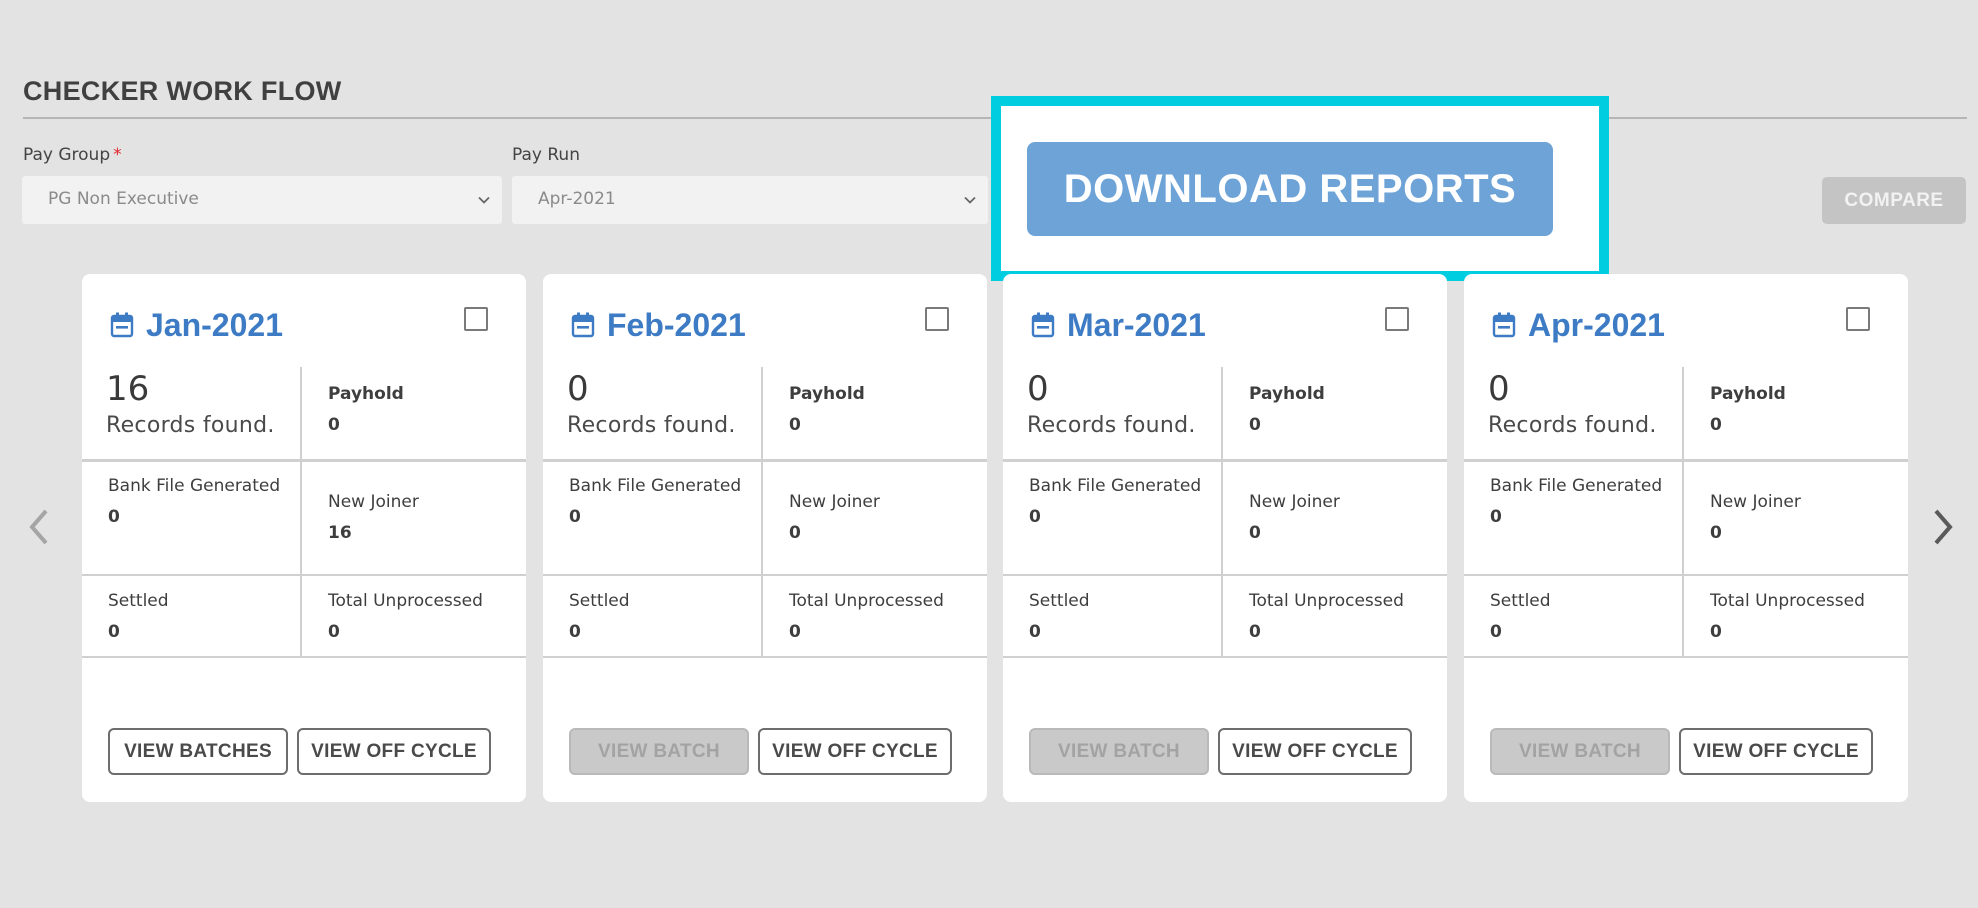 This screenshot has height=908, width=1978. I want to click on pay-run-value: Apr-2021, so click(577, 199).